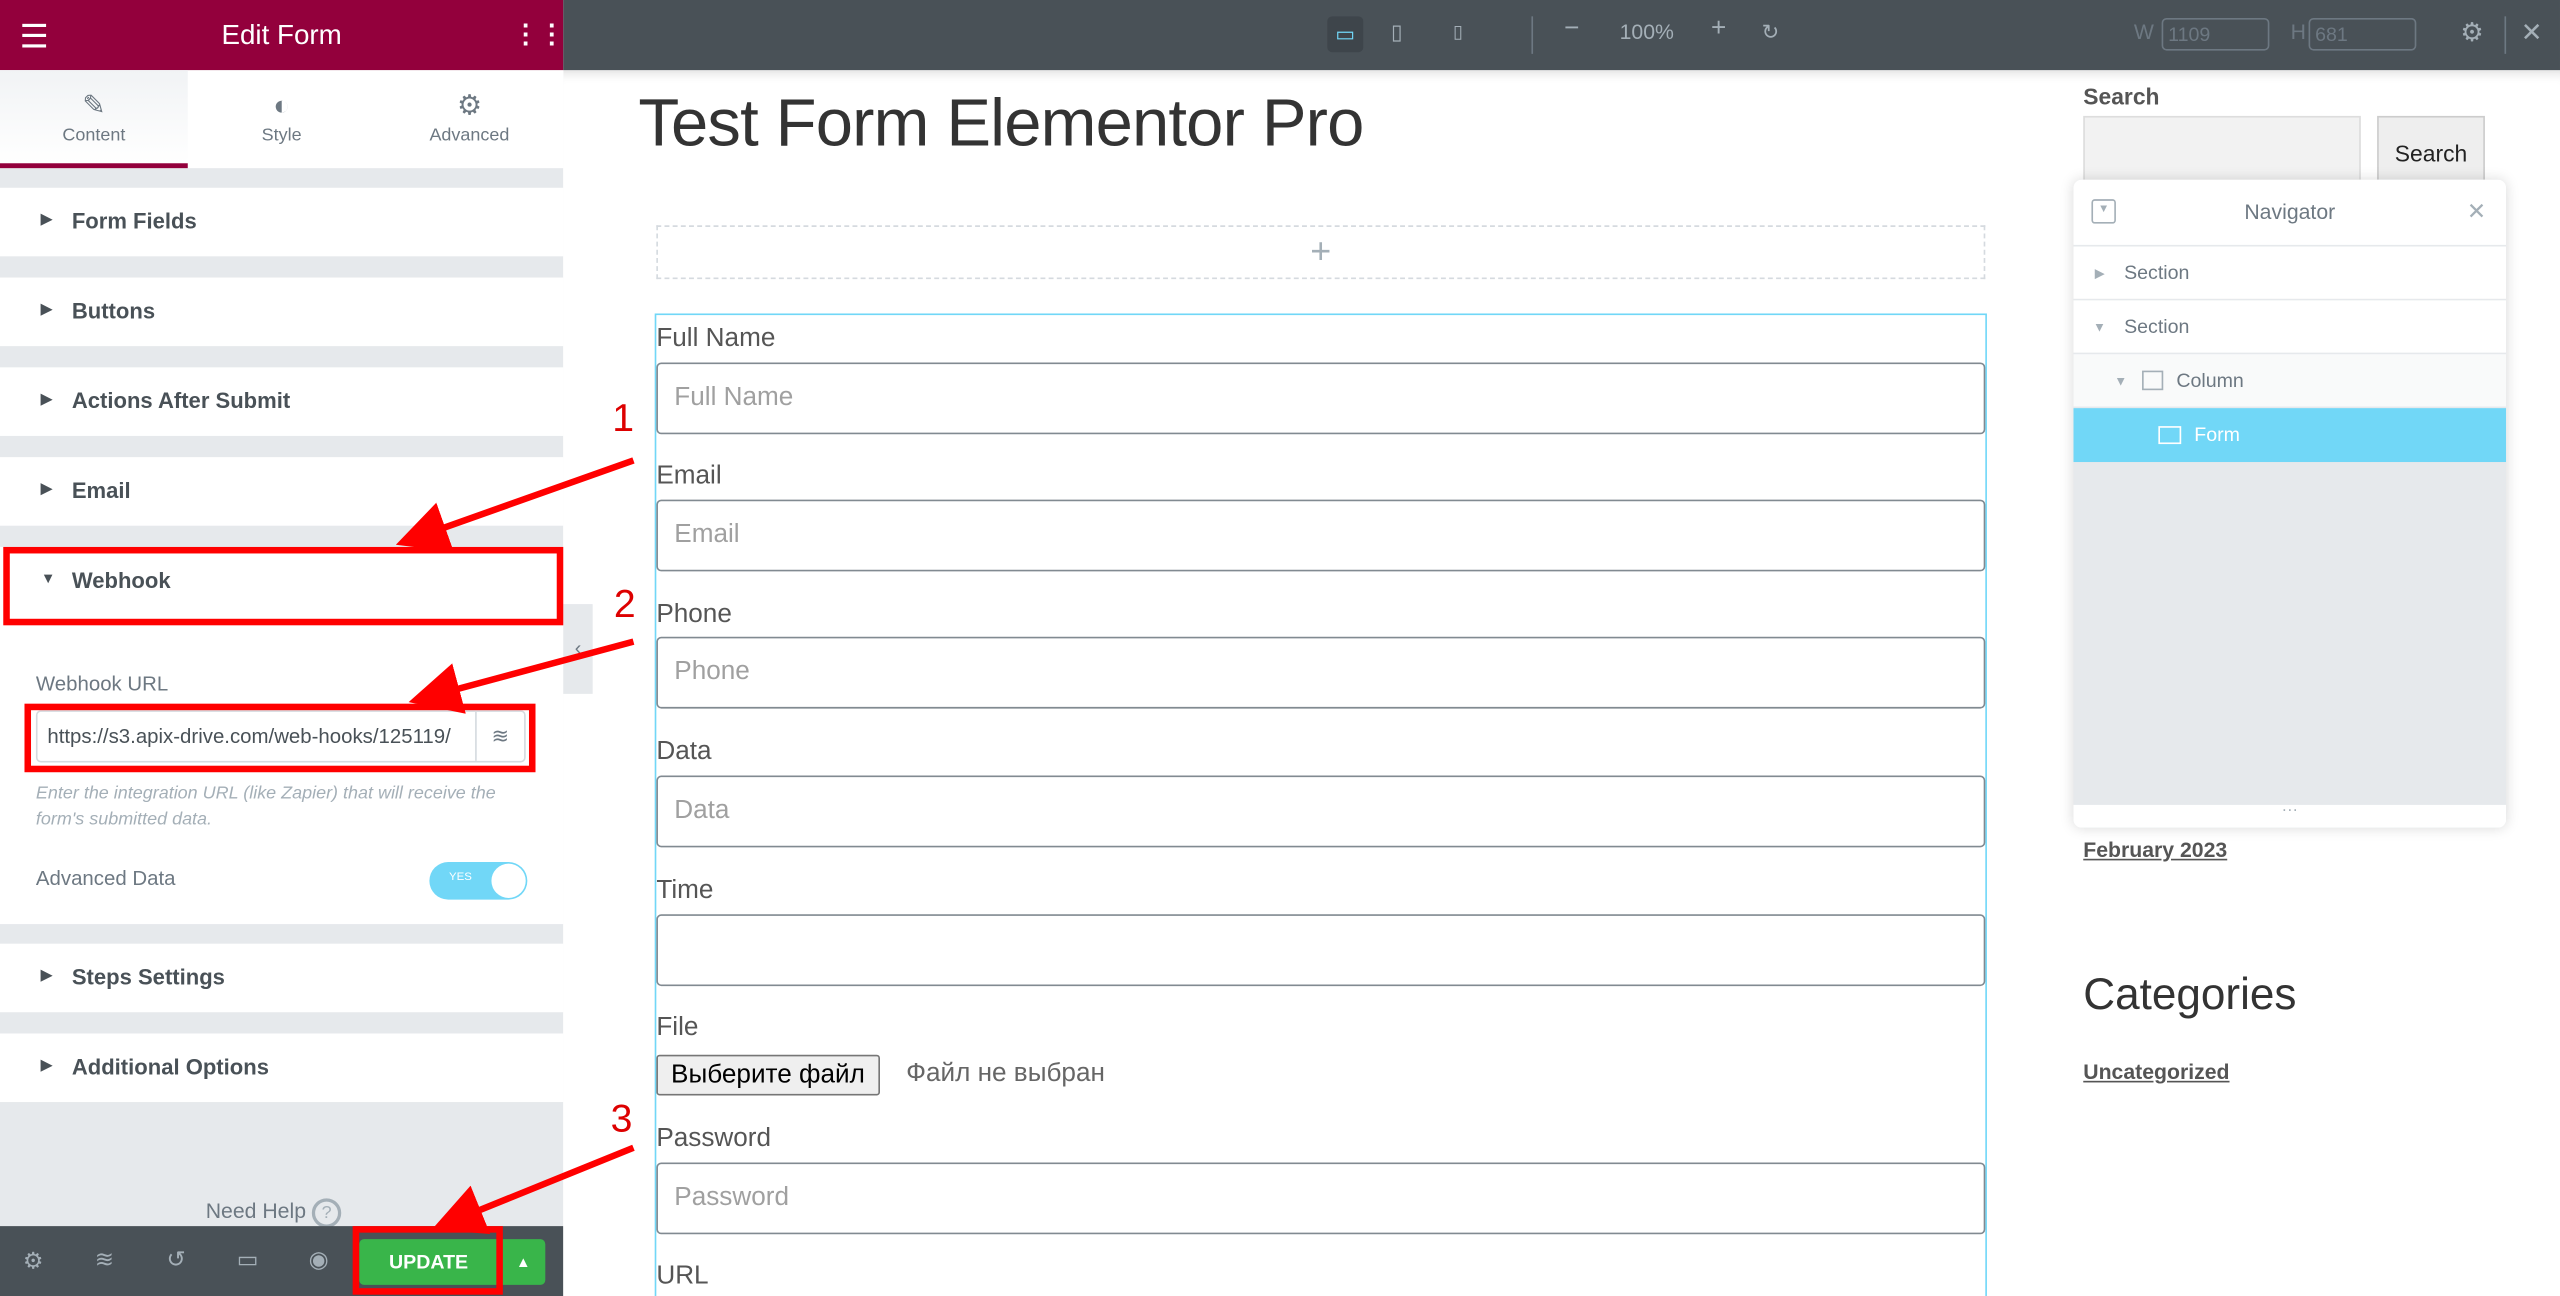 This screenshot has width=2560, height=1296. Describe the element at coordinates (623, 418) in the screenshot. I see `annotation-number: 1` at that location.